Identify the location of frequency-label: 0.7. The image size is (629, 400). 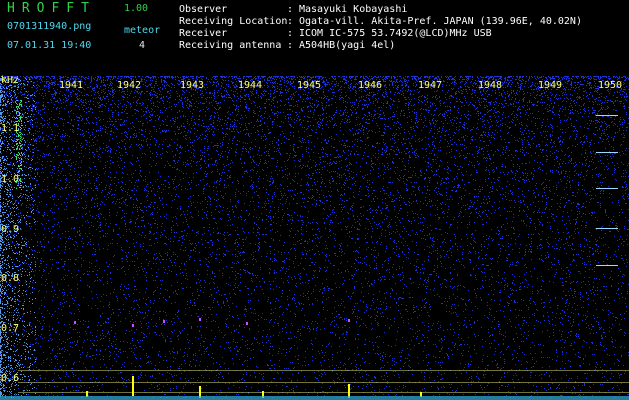
(10, 328).